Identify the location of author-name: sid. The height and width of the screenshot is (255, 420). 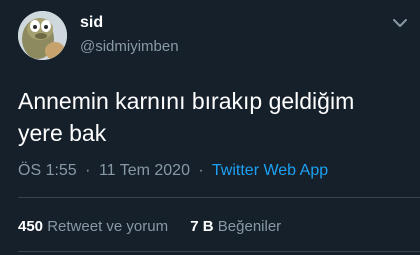
(91, 23).